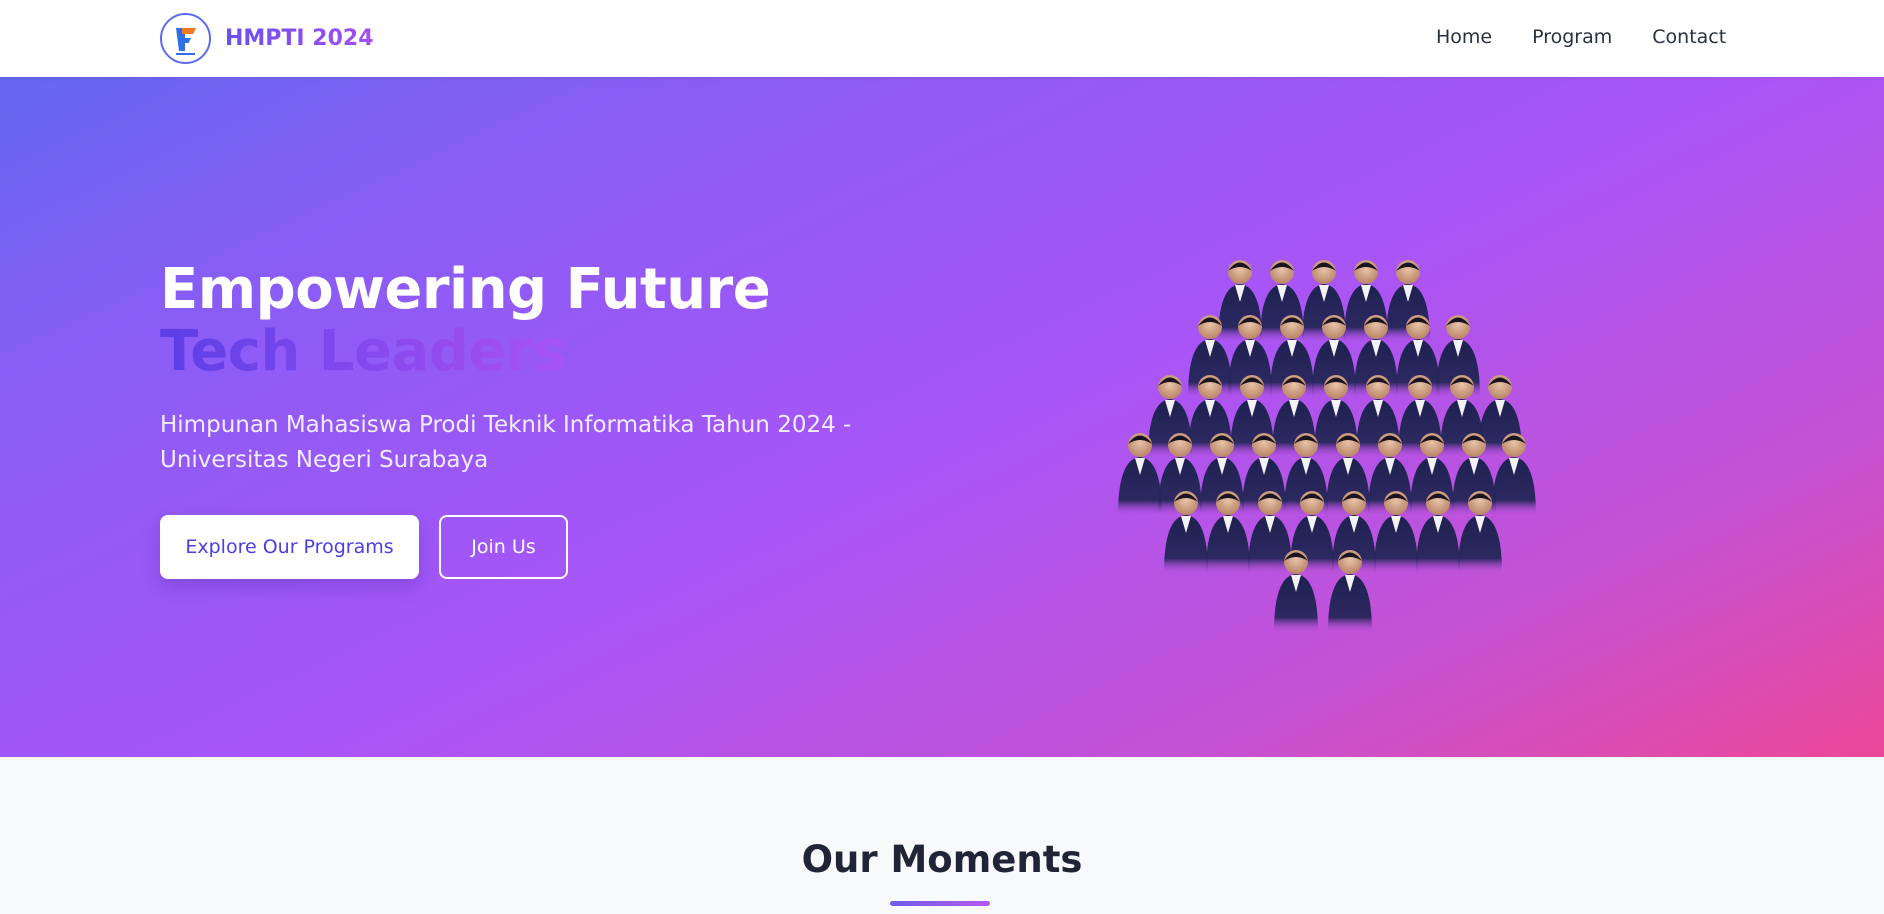 Image resolution: width=1884 pixels, height=914 pixels. I want to click on nav-program-link: Program, so click(1572, 37).